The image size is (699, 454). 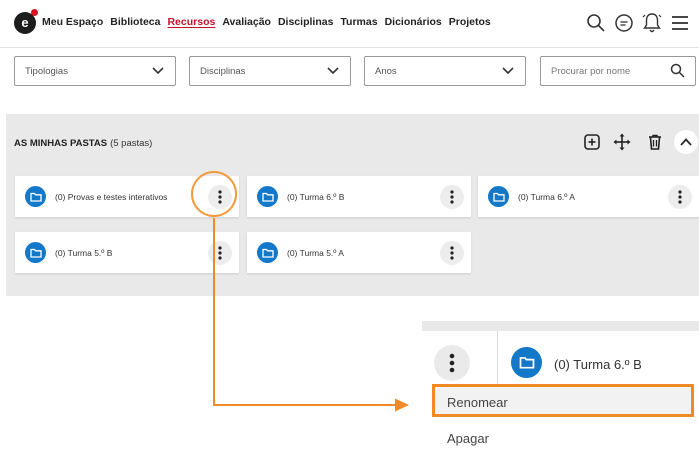 I want to click on folder-card: (0) Turma 6.º B, so click(x=598, y=361).